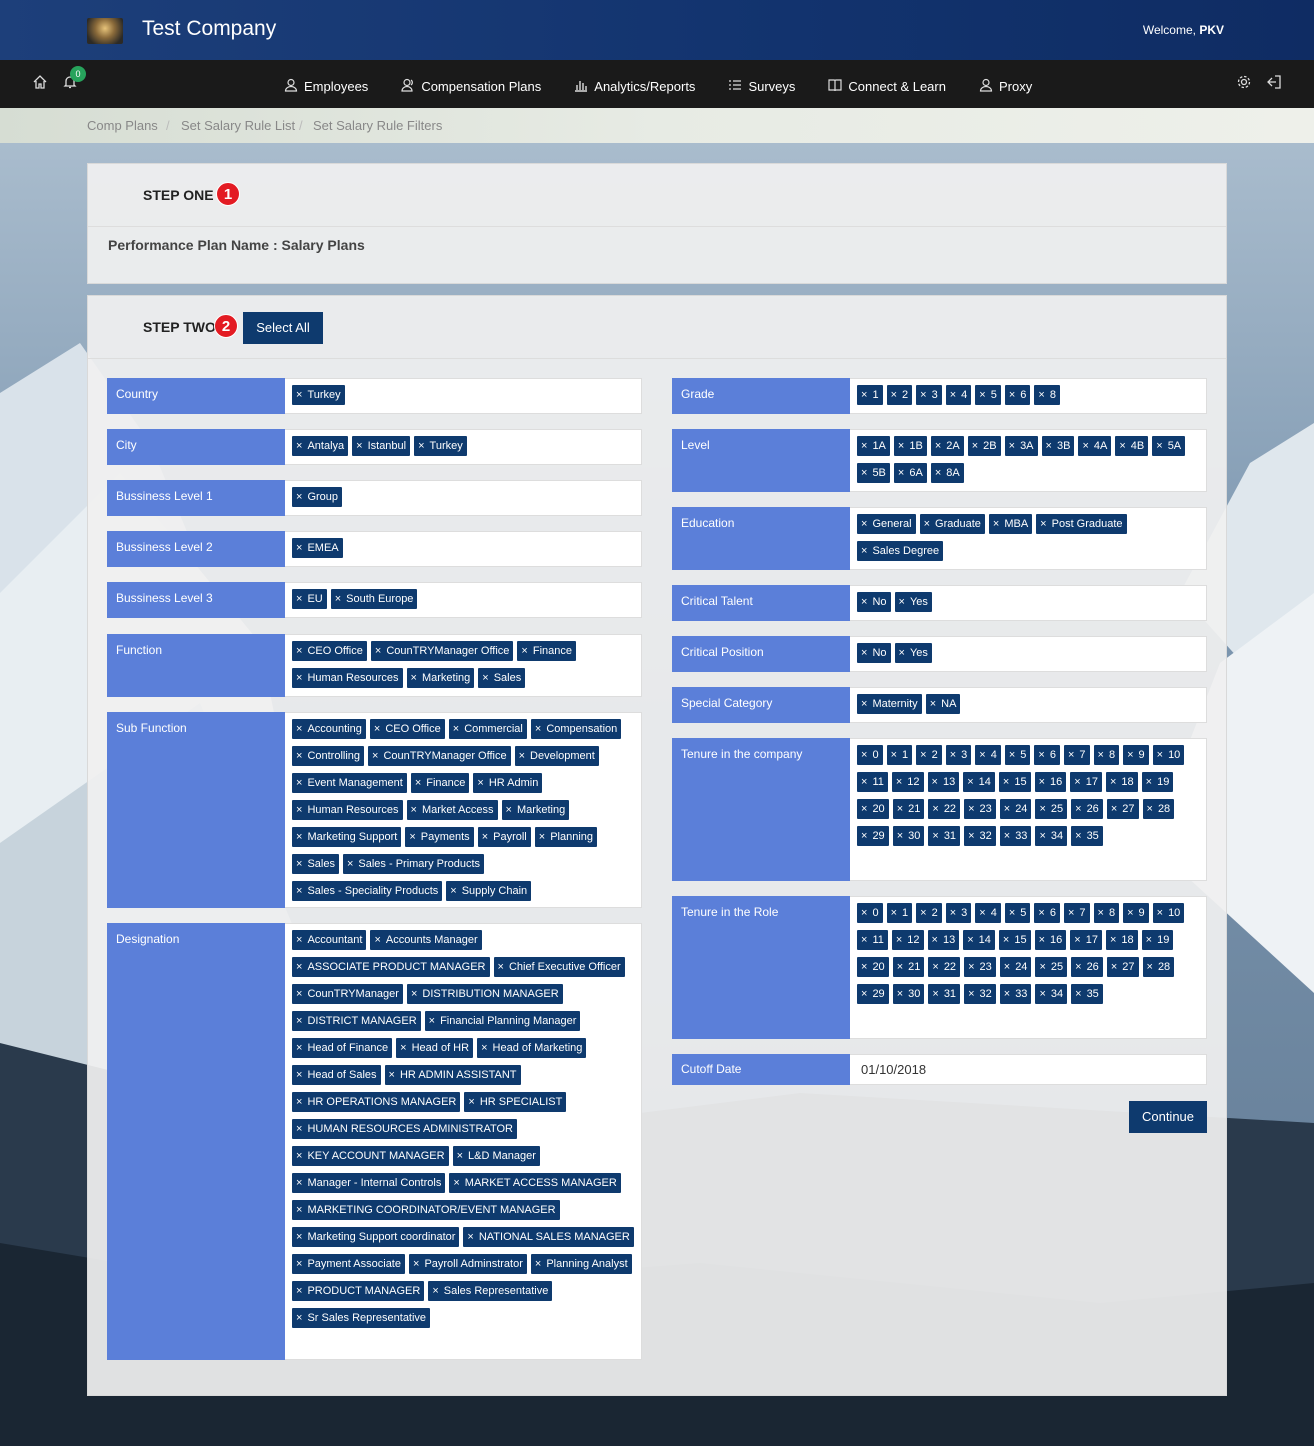 This screenshot has width=1314, height=1446. I want to click on nav-surveys: Surveys, so click(761, 84).